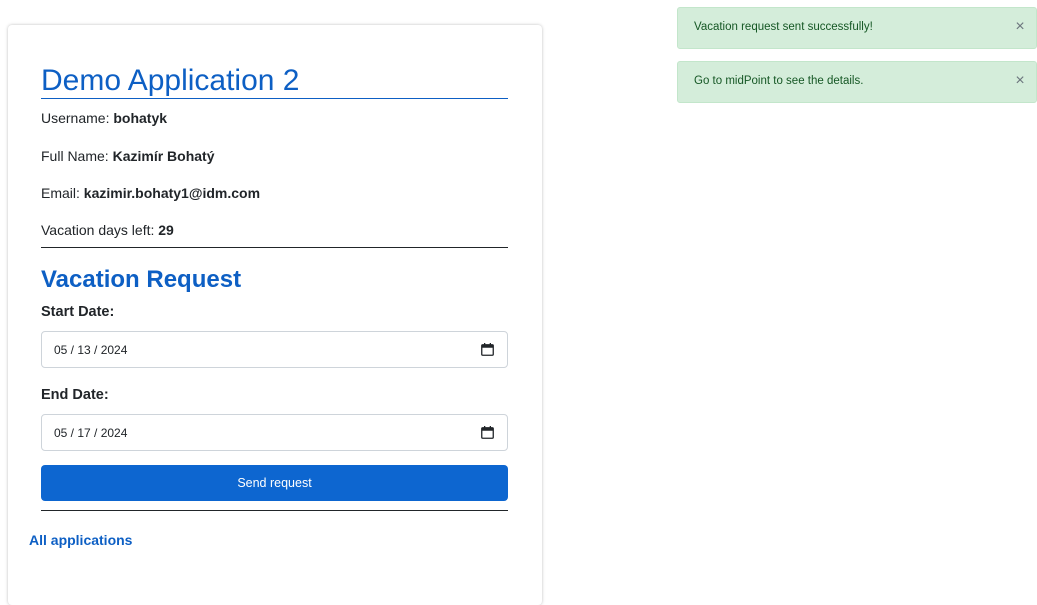 This screenshot has width=1037, height=605. What do you see at coordinates (98, 230) in the screenshot?
I see `vacation-days-label: Vacation days left:` at bounding box center [98, 230].